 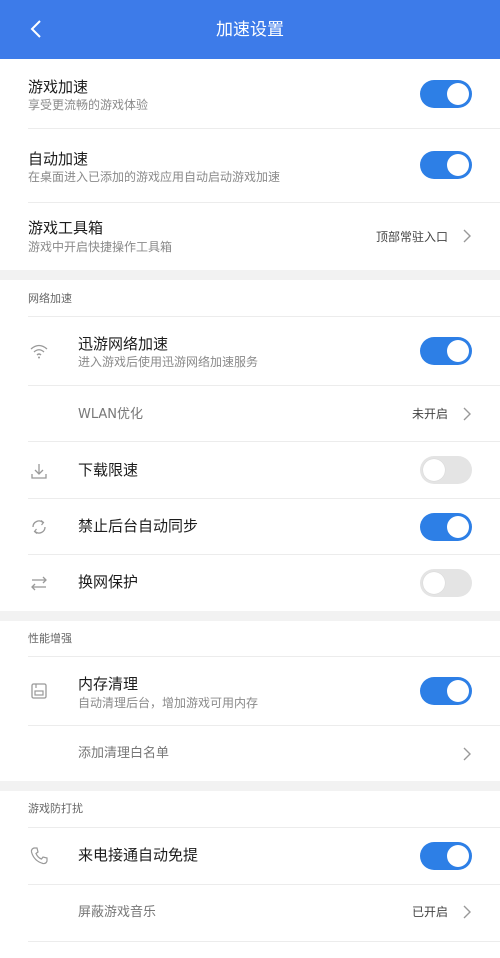 I want to click on download-limit-title: 下载限速, so click(x=108, y=470).